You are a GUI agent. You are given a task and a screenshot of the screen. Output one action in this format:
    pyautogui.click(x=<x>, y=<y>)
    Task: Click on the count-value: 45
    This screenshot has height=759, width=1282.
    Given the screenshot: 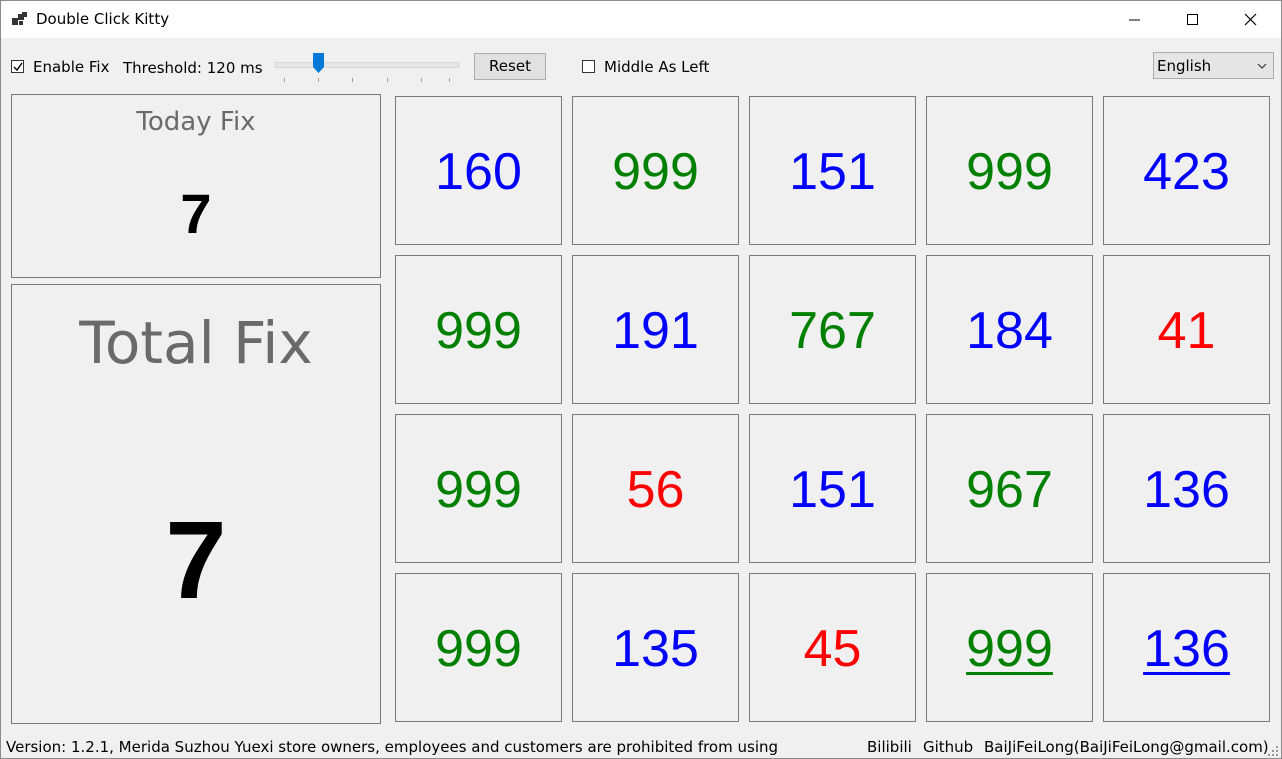 What is the action you would take?
    pyautogui.click(x=832, y=649)
    